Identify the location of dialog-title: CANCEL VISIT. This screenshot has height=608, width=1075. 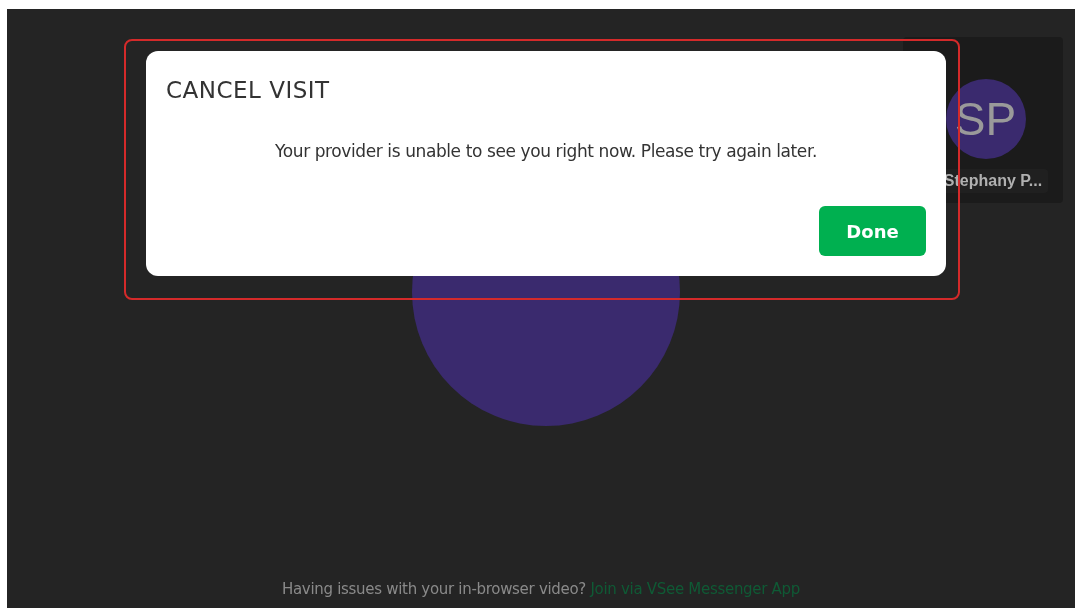
(248, 90).